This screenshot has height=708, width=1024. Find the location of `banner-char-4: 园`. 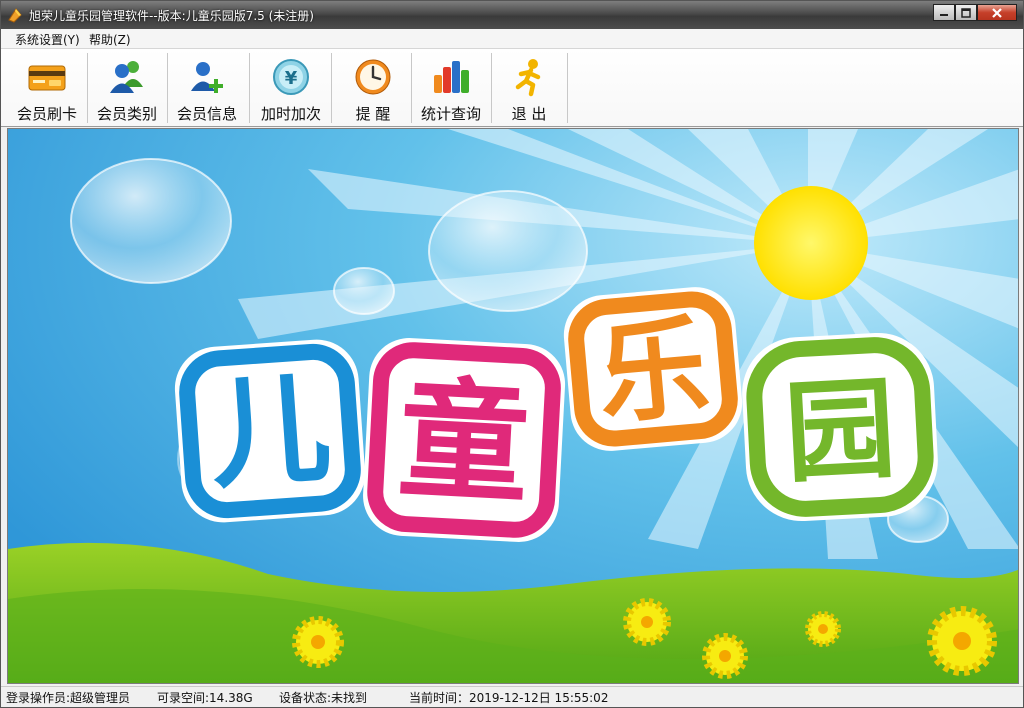

banner-char-4: 园 is located at coordinates (840, 427).